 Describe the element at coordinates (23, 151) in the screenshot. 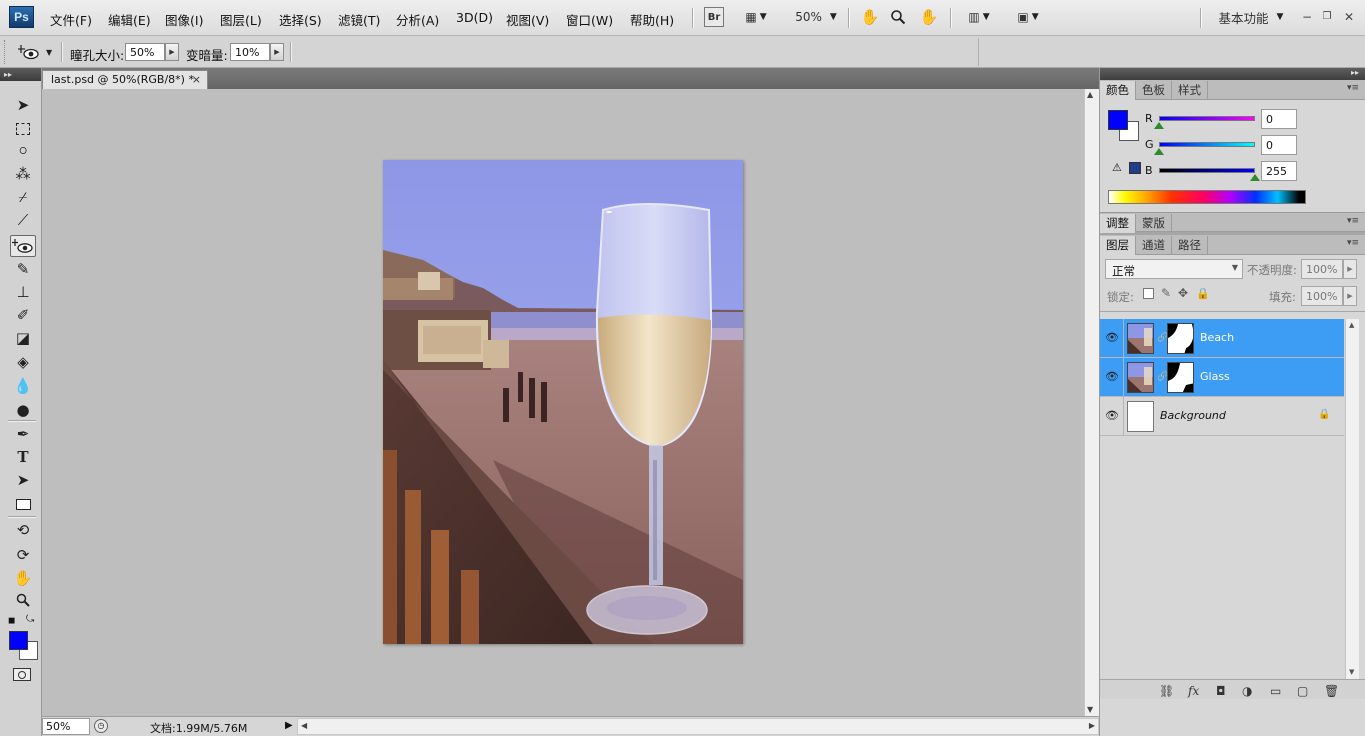

I see `lasso-tool: ဝ` at that location.